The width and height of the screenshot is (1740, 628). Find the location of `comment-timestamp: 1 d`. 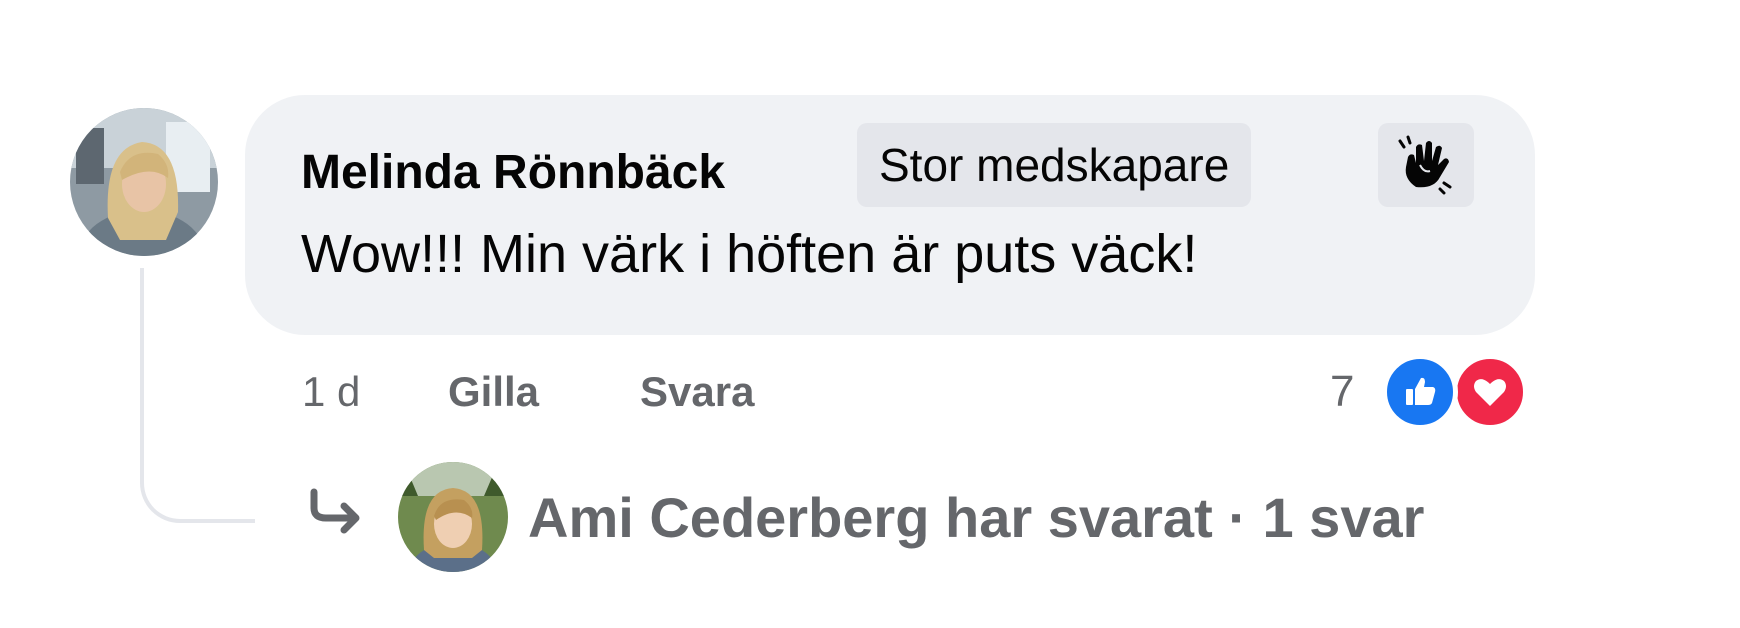

comment-timestamp: 1 d is located at coordinates (331, 392).